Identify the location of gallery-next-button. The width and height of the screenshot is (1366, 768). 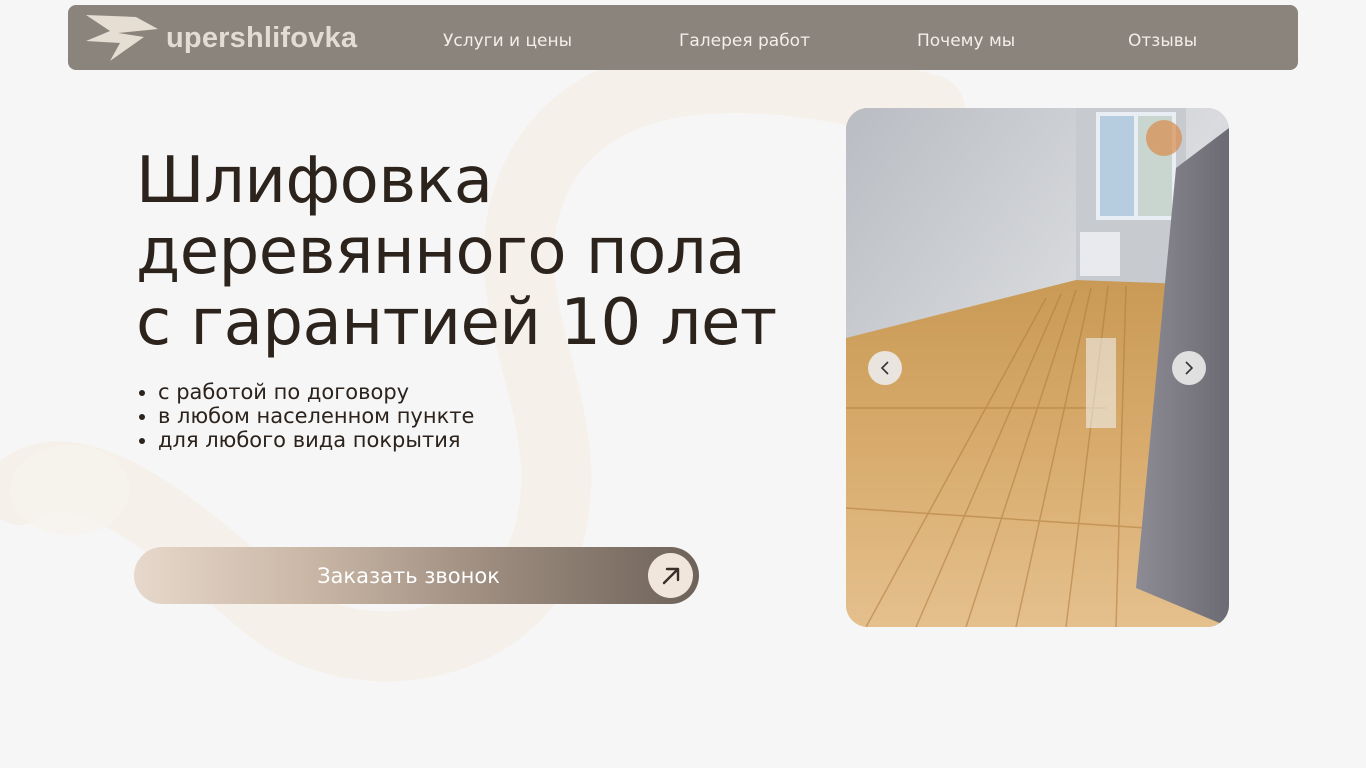
(1189, 368).